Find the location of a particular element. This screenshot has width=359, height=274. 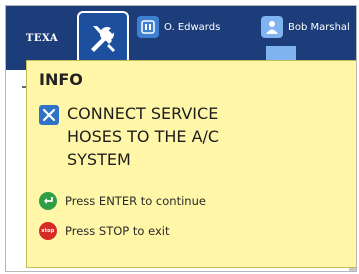

user-bob-marshal: Bob Marshal is located at coordinates (305, 27).